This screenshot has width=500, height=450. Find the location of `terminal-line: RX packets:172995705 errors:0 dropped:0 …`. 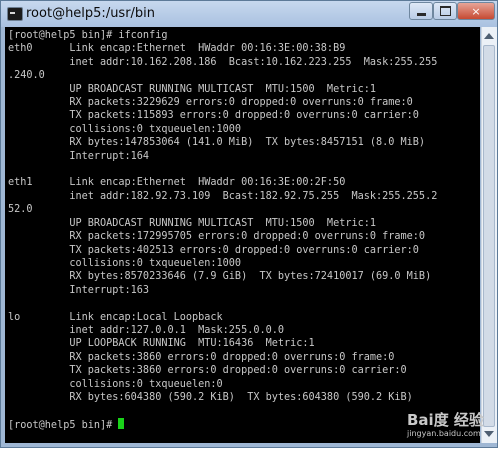

terminal-line: RX packets:172995705 errors:0 dropped:0 … is located at coordinates (217, 237).